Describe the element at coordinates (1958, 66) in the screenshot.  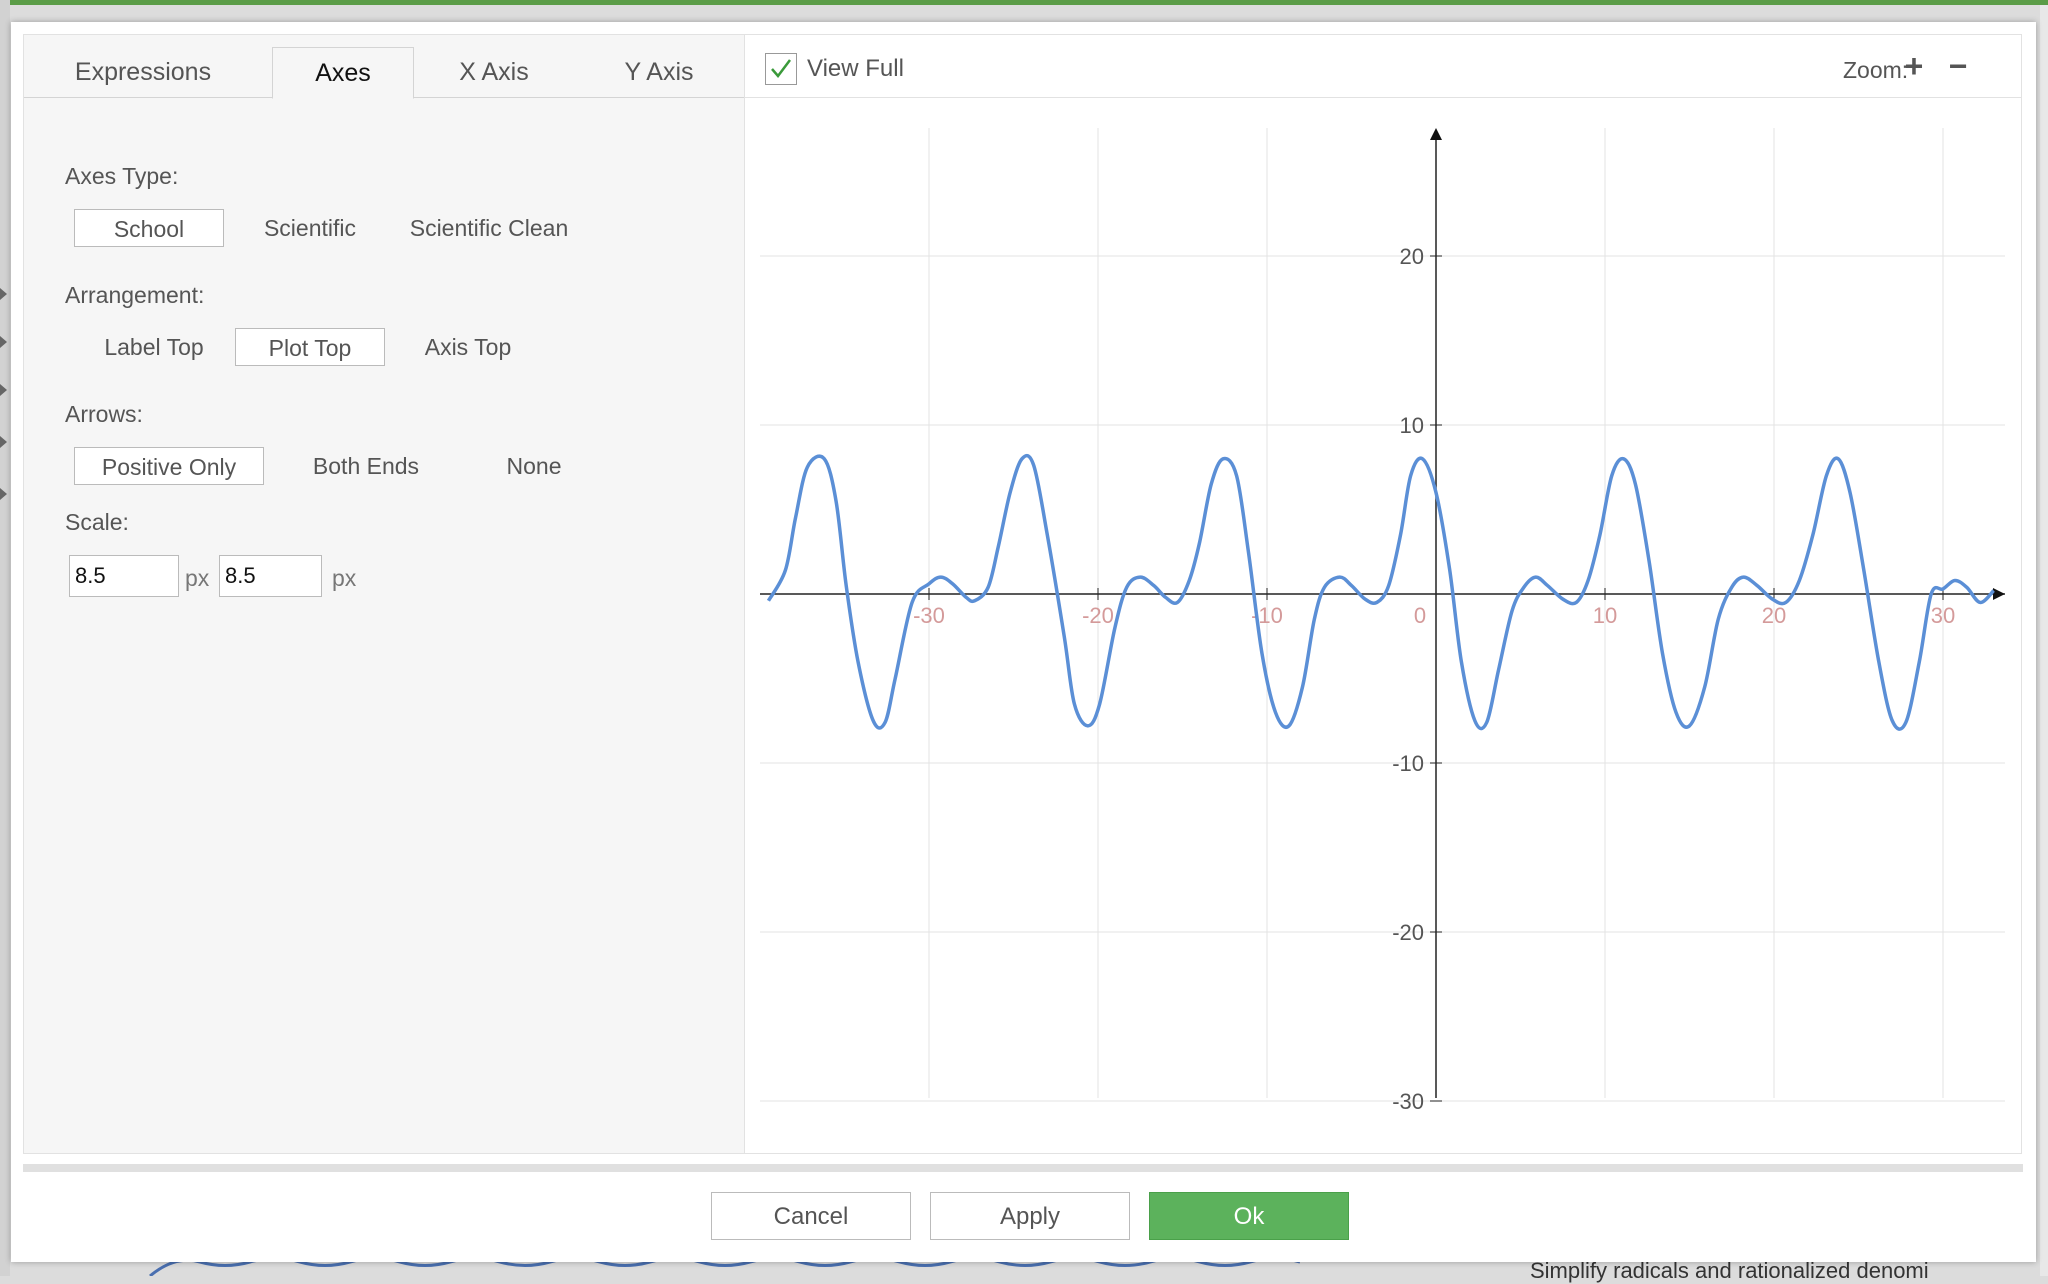
I see `zoom-out-icon: −` at that location.